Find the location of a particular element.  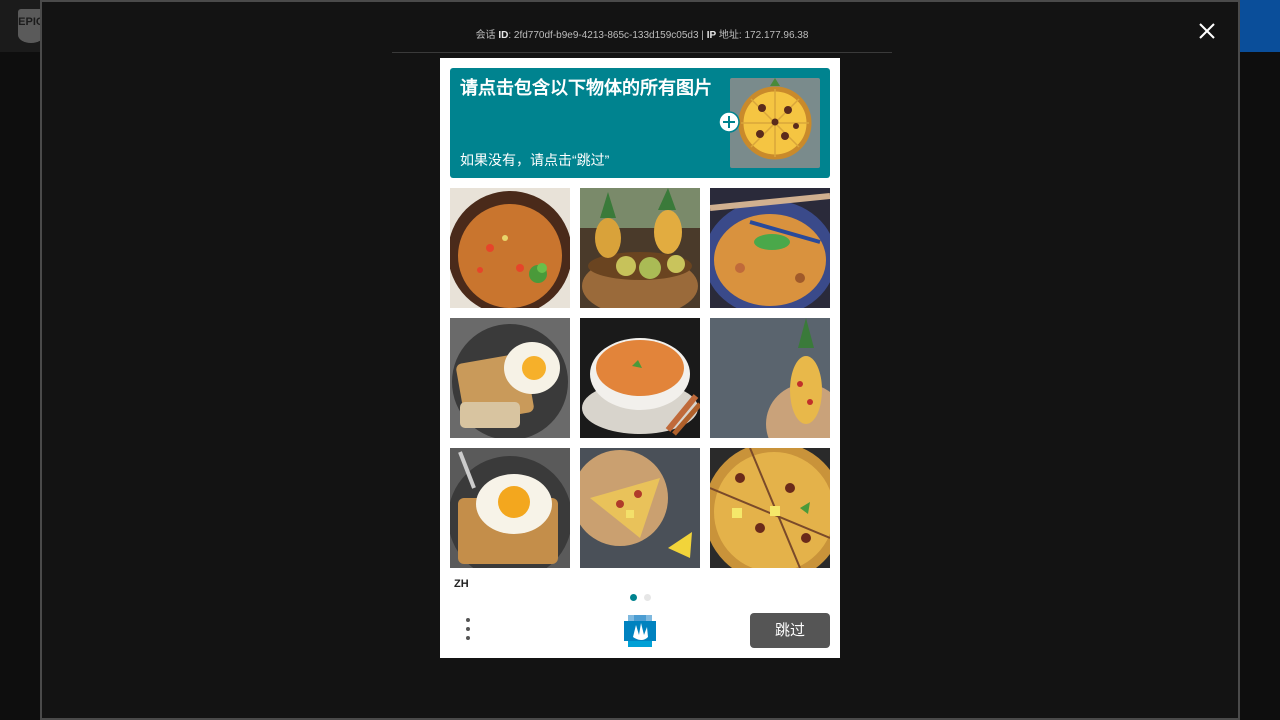

page-dot-active is located at coordinates (633, 597).